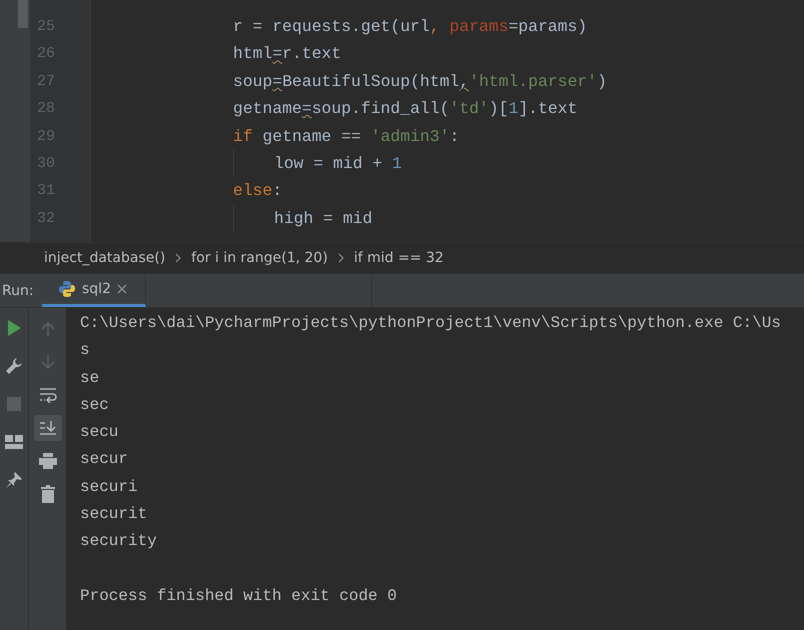 This screenshot has width=804, height=630. What do you see at coordinates (287, 54) in the screenshot?
I see `code-line: html=r.text` at bounding box center [287, 54].